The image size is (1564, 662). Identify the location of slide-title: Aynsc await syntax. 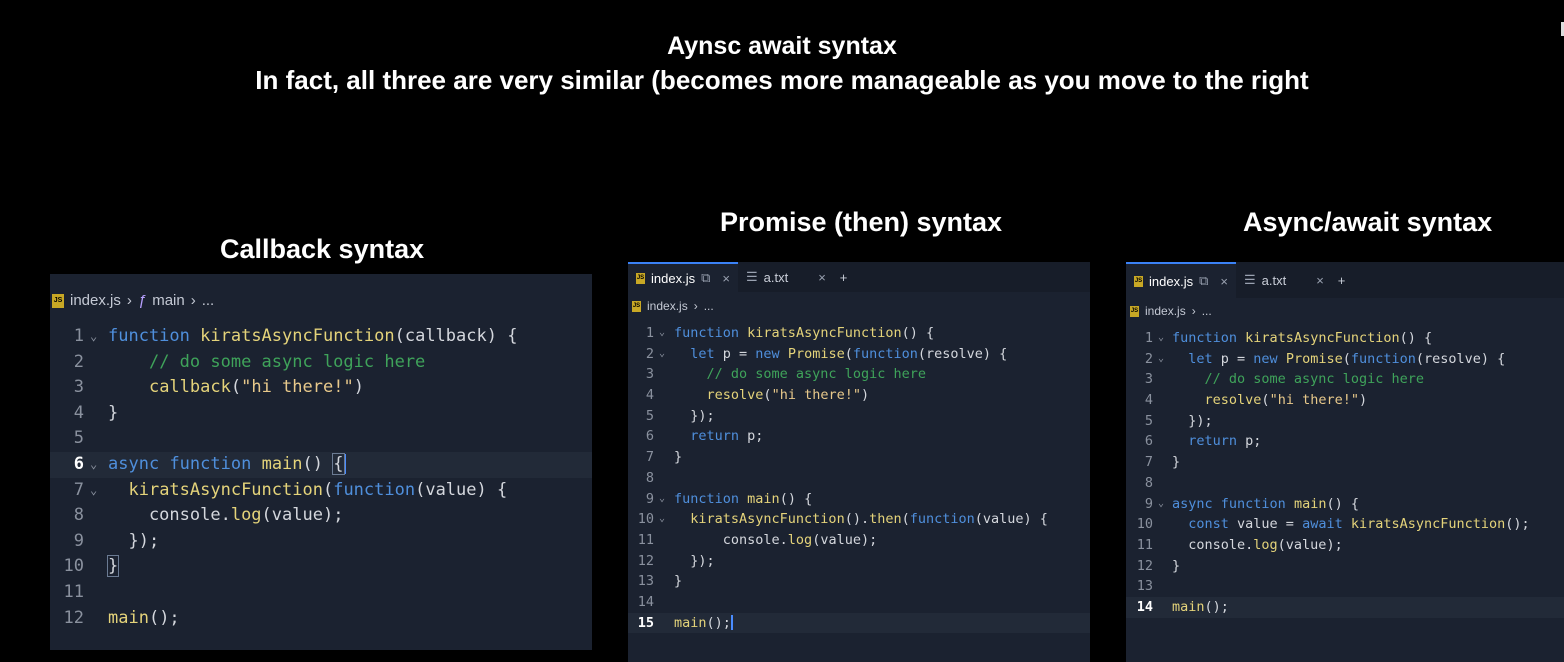
(782, 46).